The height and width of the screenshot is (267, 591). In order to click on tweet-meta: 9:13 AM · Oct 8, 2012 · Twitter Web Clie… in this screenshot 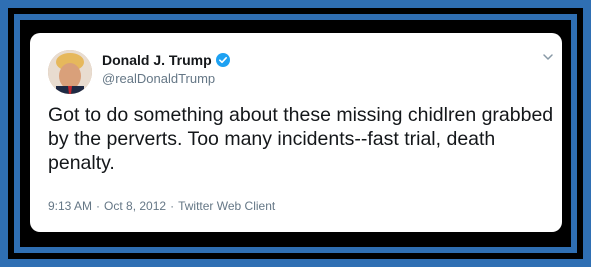, I will do `click(161, 206)`.